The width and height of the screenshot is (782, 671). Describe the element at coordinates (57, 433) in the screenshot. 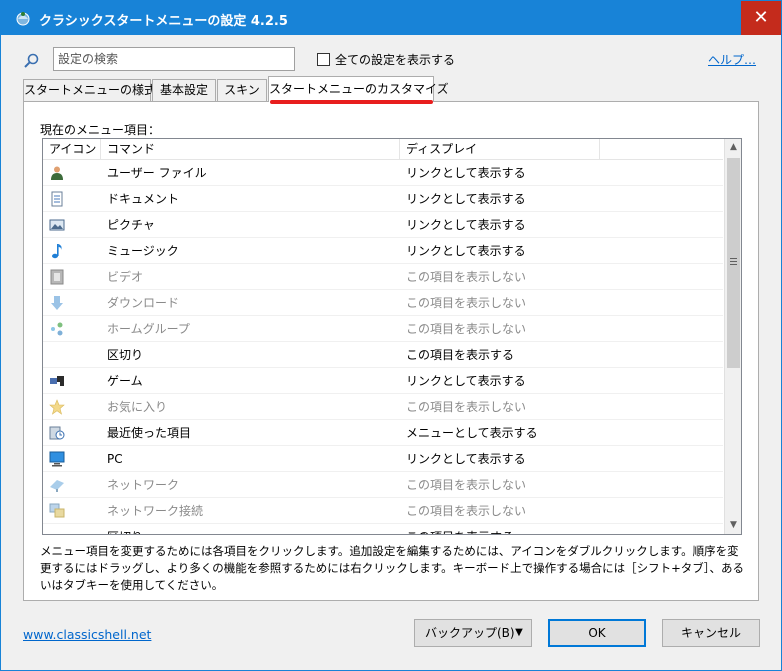

I see `recent-items-icon` at that location.